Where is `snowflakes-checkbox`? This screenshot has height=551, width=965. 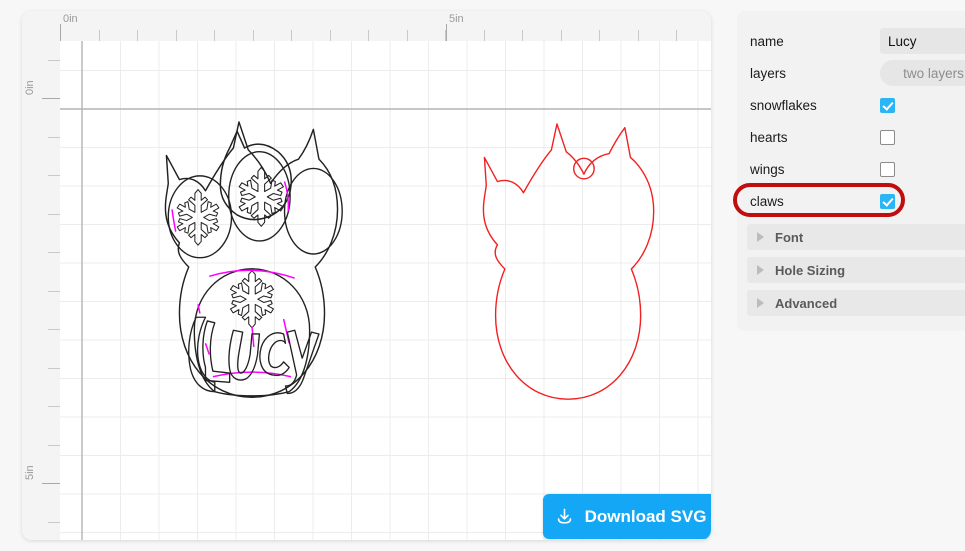
snowflakes-checkbox is located at coordinates (887, 105).